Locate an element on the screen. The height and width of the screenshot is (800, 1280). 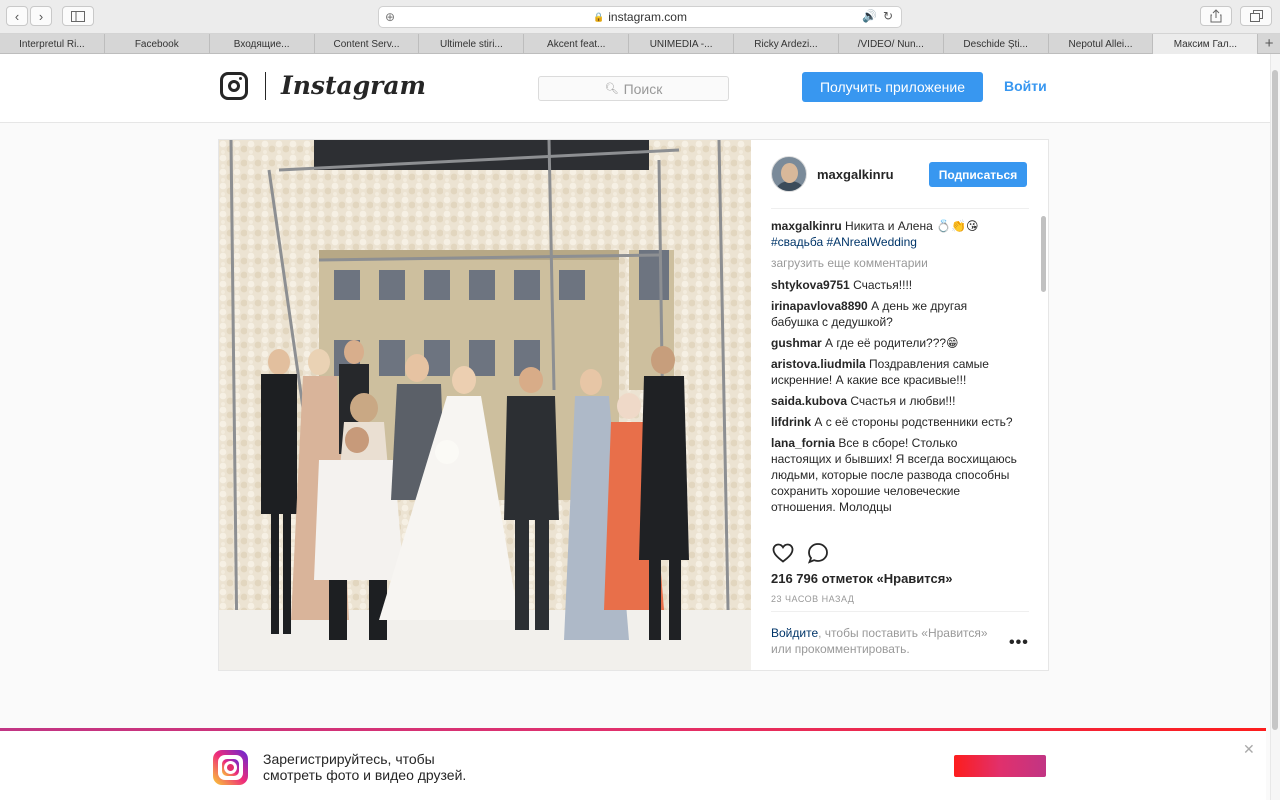
sidebar-toggle-button is located at coordinates (78, 16).